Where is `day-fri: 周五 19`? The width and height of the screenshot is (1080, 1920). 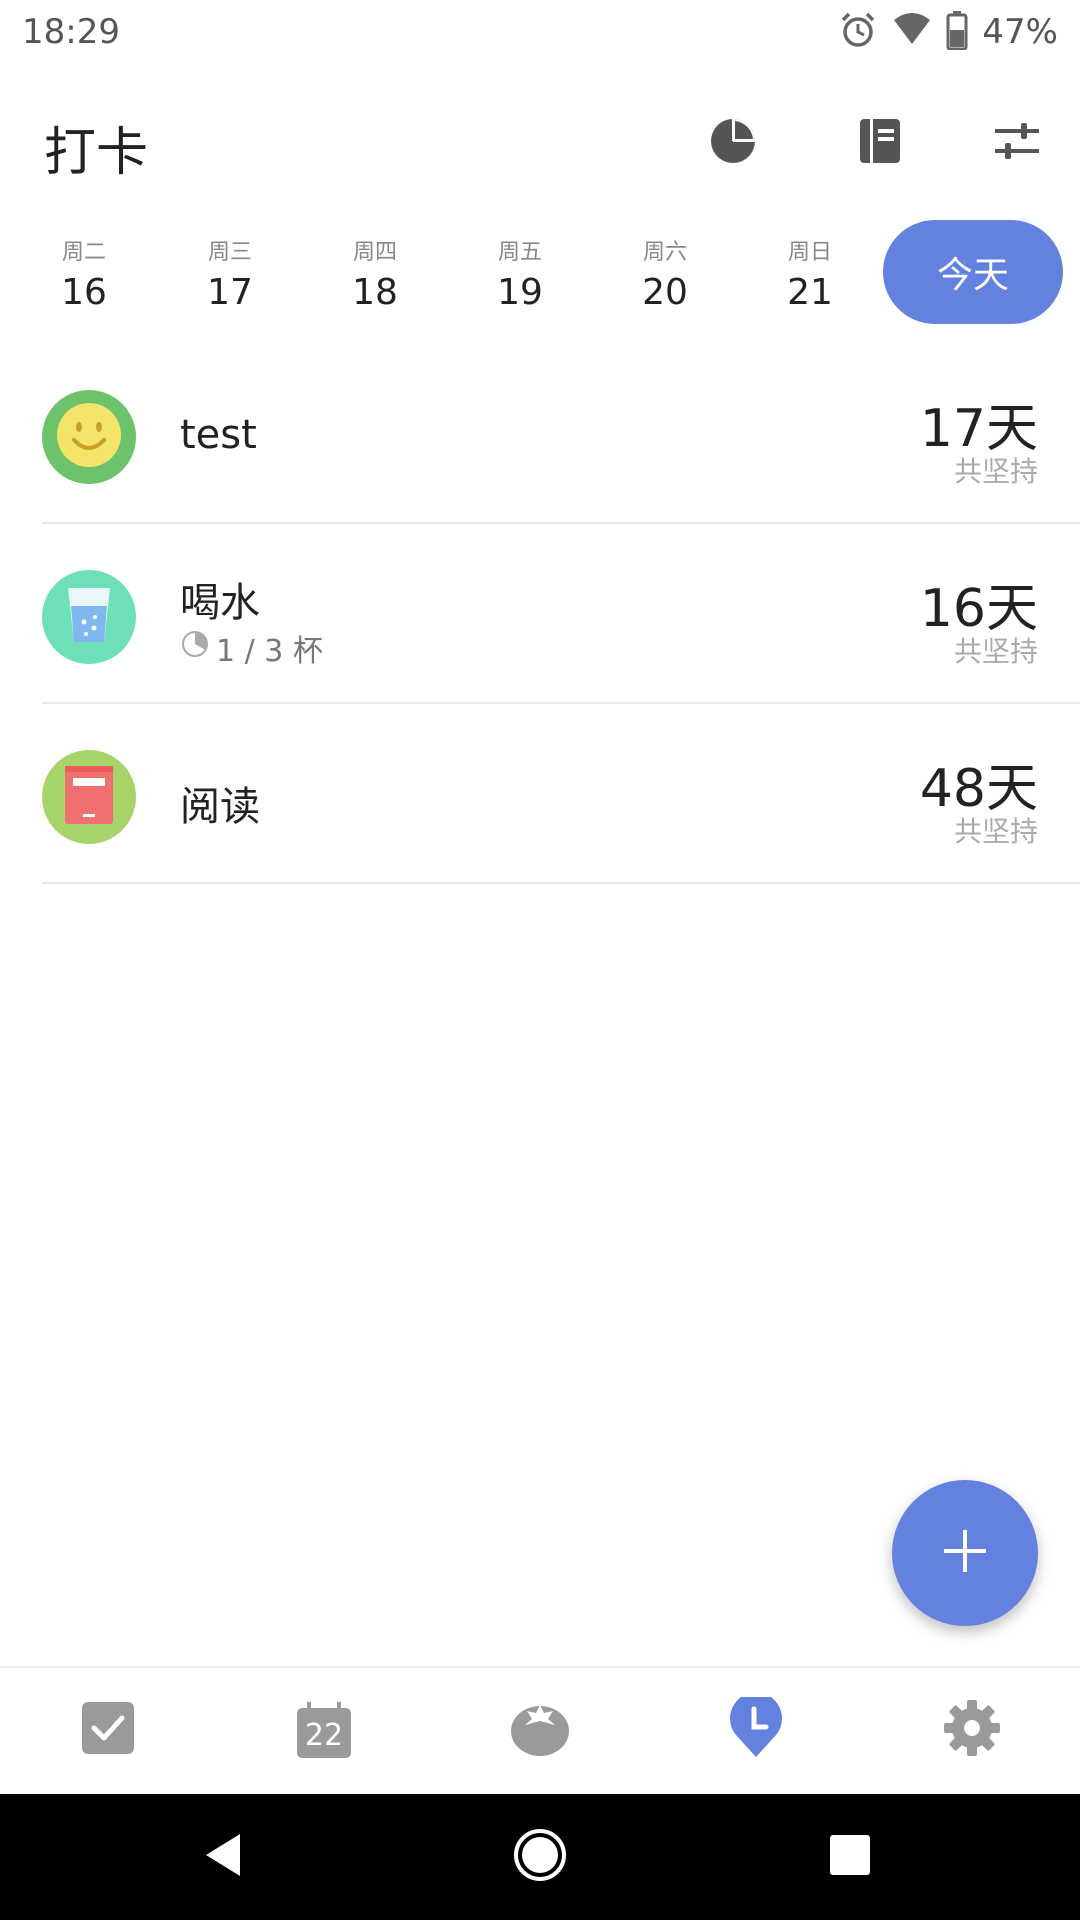
day-fri: 周五 19 is located at coordinates (520, 265).